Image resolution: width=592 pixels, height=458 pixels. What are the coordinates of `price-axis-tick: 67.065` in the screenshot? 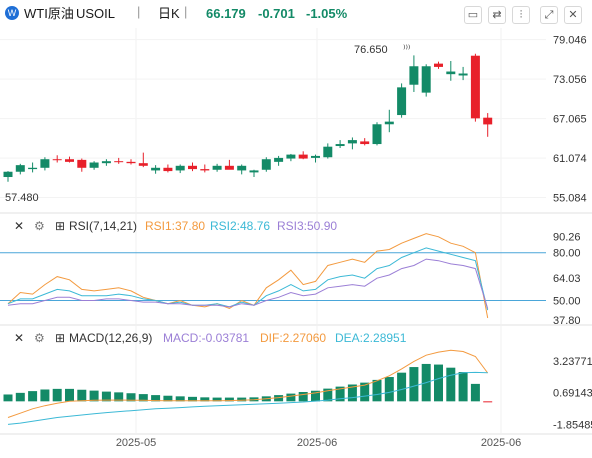 It's located at (570, 120).